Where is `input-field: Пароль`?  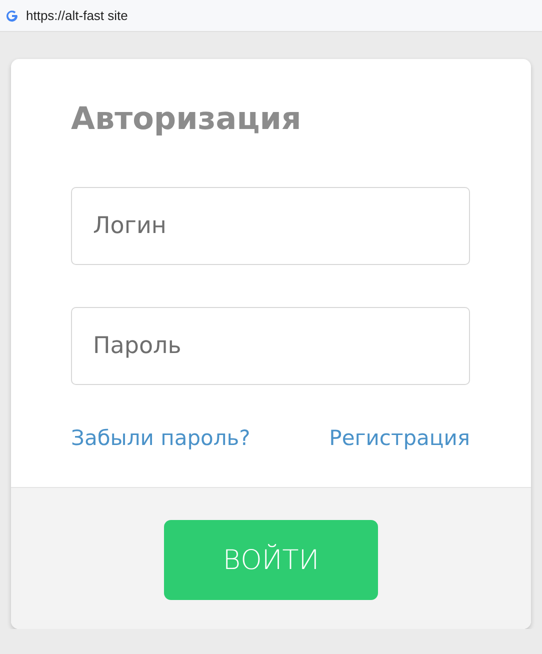 input-field: Пароль is located at coordinates (270, 346).